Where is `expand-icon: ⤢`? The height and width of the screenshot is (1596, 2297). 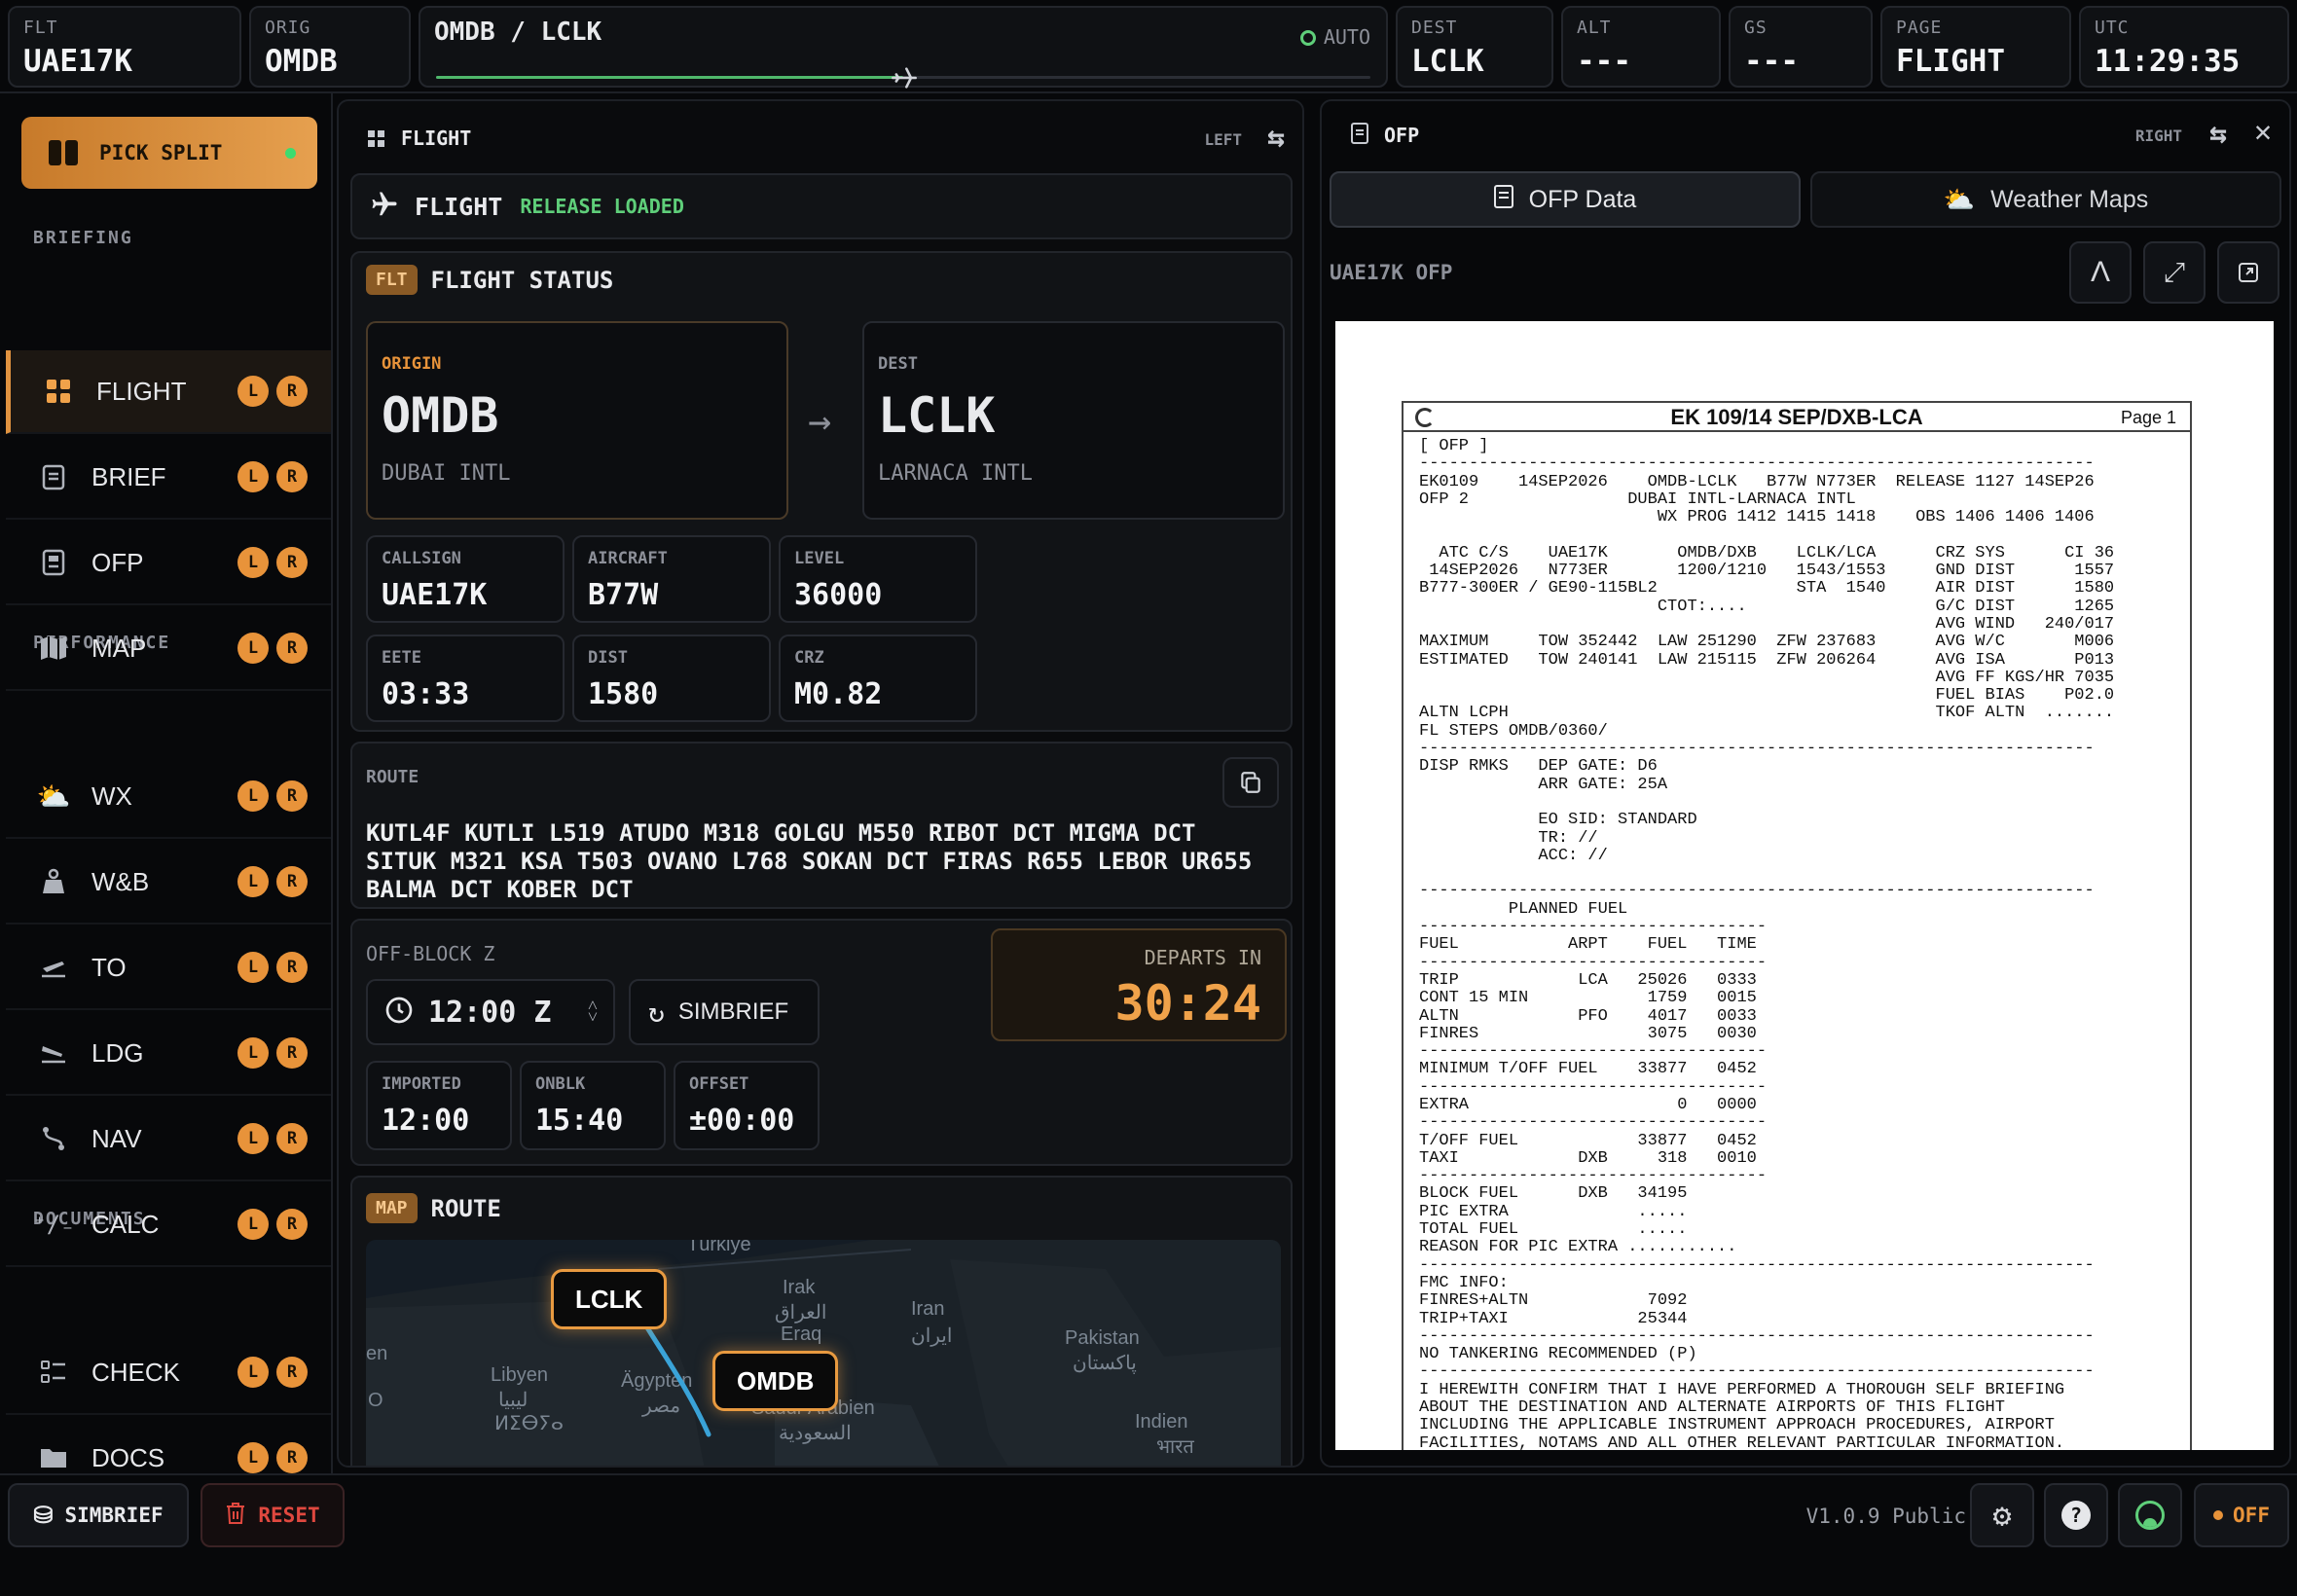
expand-icon: ⤢ is located at coordinates (2174, 272).